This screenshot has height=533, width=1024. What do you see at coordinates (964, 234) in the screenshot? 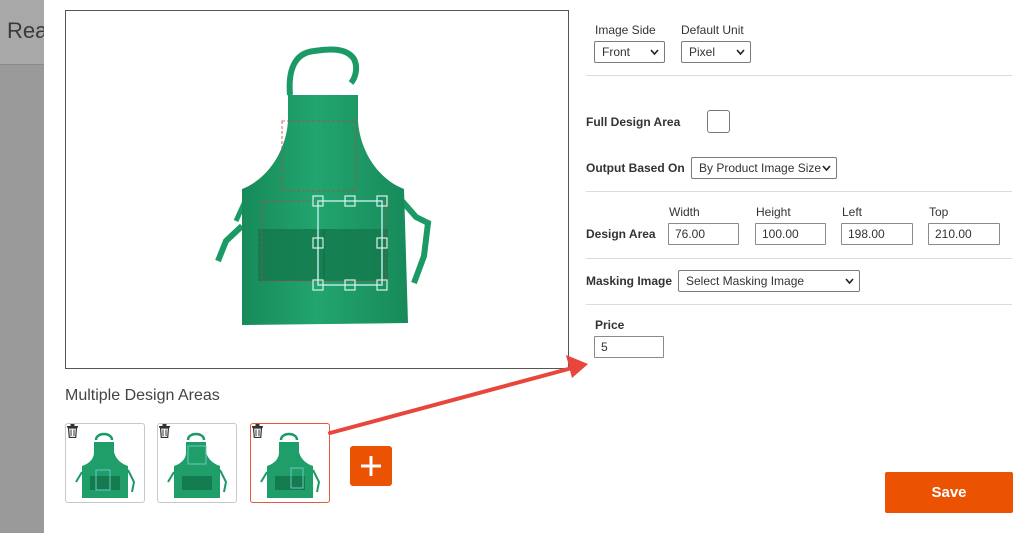
I see `top-input: 210.00` at bounding box center [964, 234].